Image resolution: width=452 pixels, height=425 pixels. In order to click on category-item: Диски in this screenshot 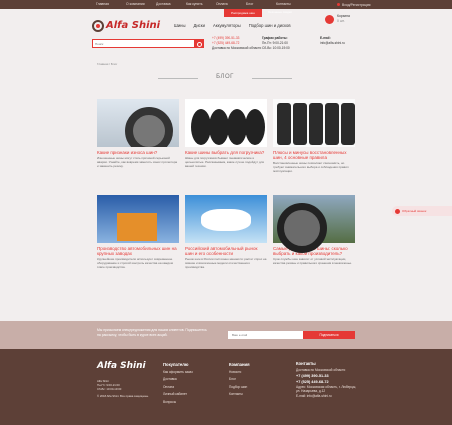, I will do `click(199, 25)`.